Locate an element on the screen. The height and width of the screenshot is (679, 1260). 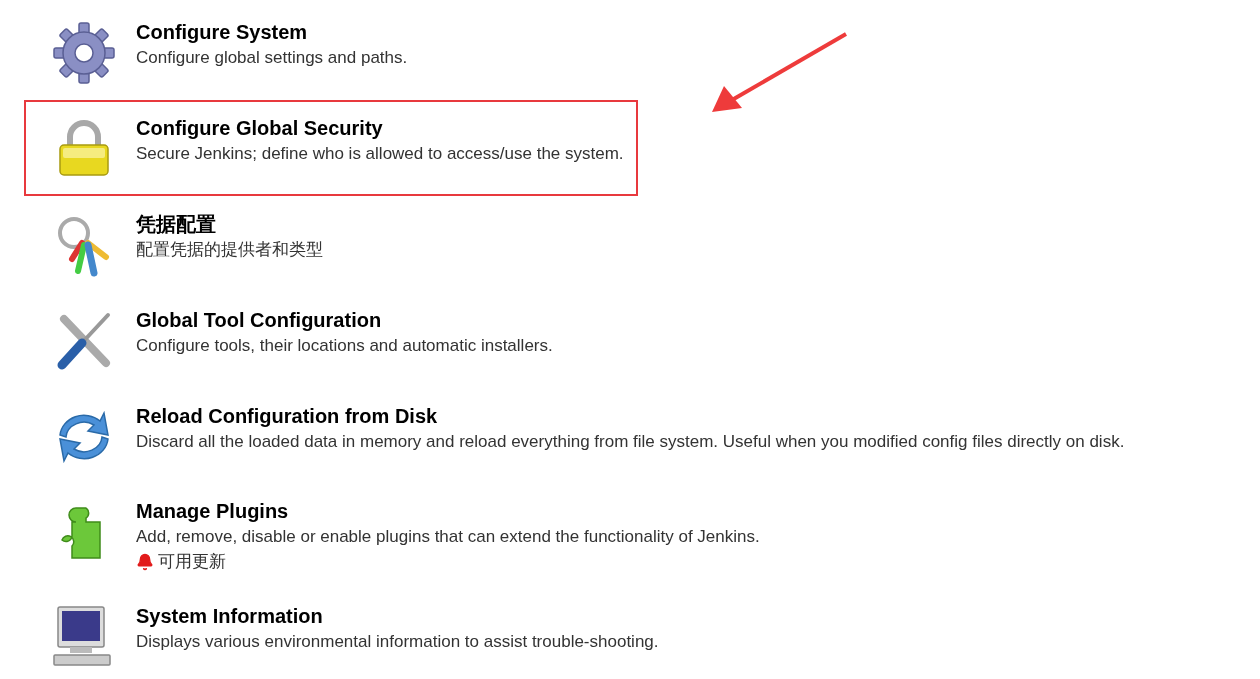
bell-icon is located at coordinates (145, 562).